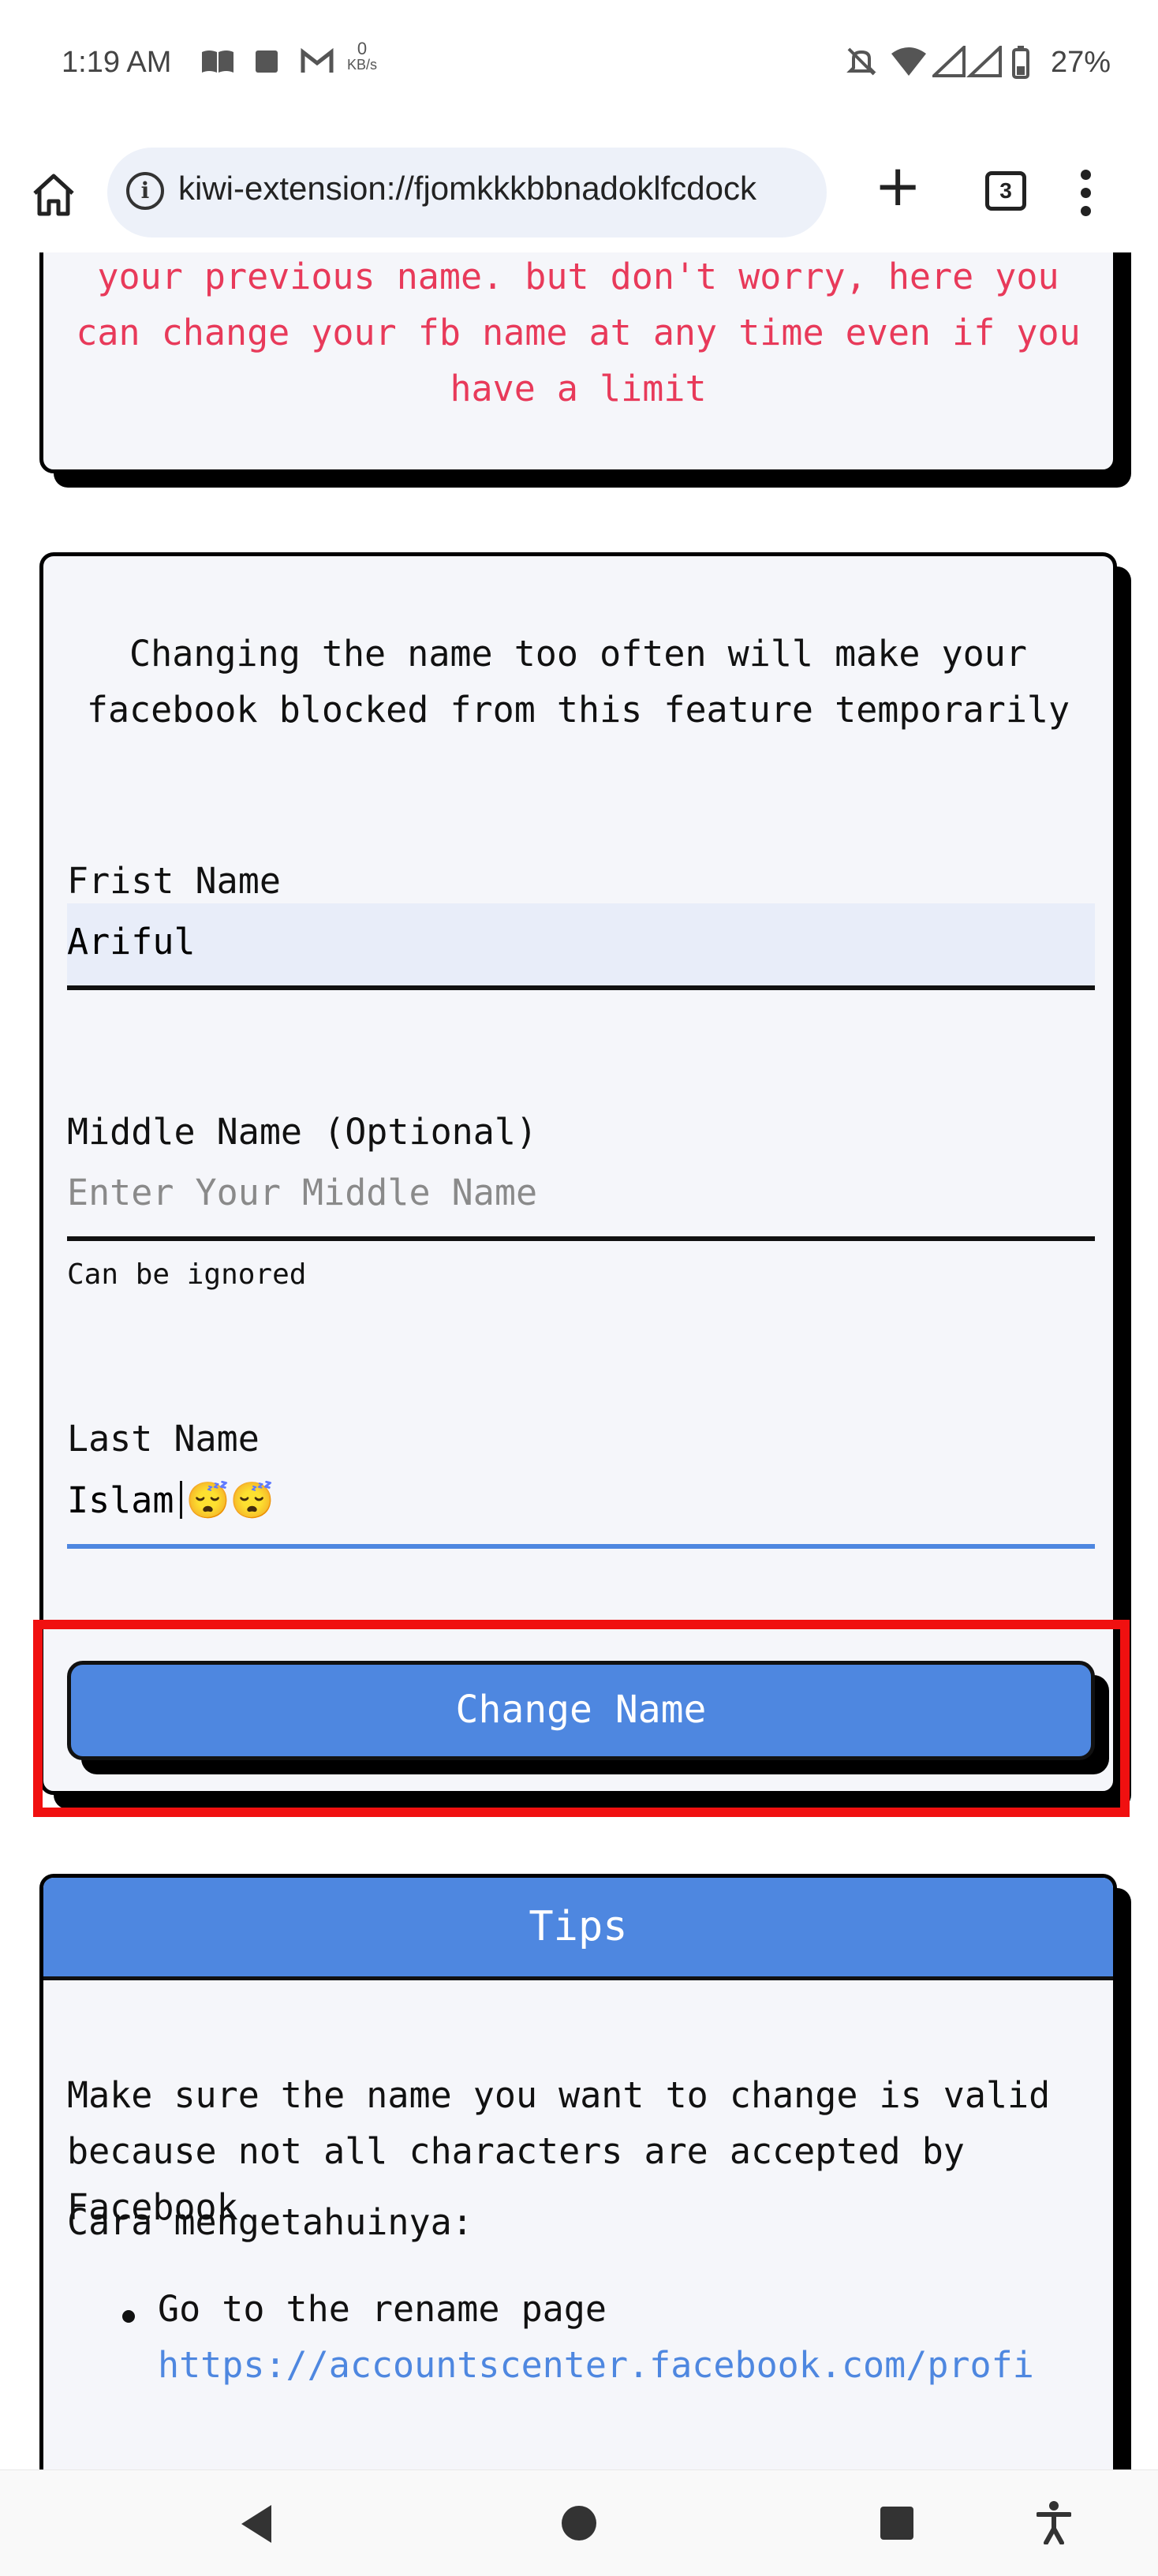 This screenshot has height=2576, width=1158. What do you see at coordinates (302, 1192) in the screenshot?
I see `middle-name-placeholder: Enter Your Middle Name` at bounding box center [302, 1192].